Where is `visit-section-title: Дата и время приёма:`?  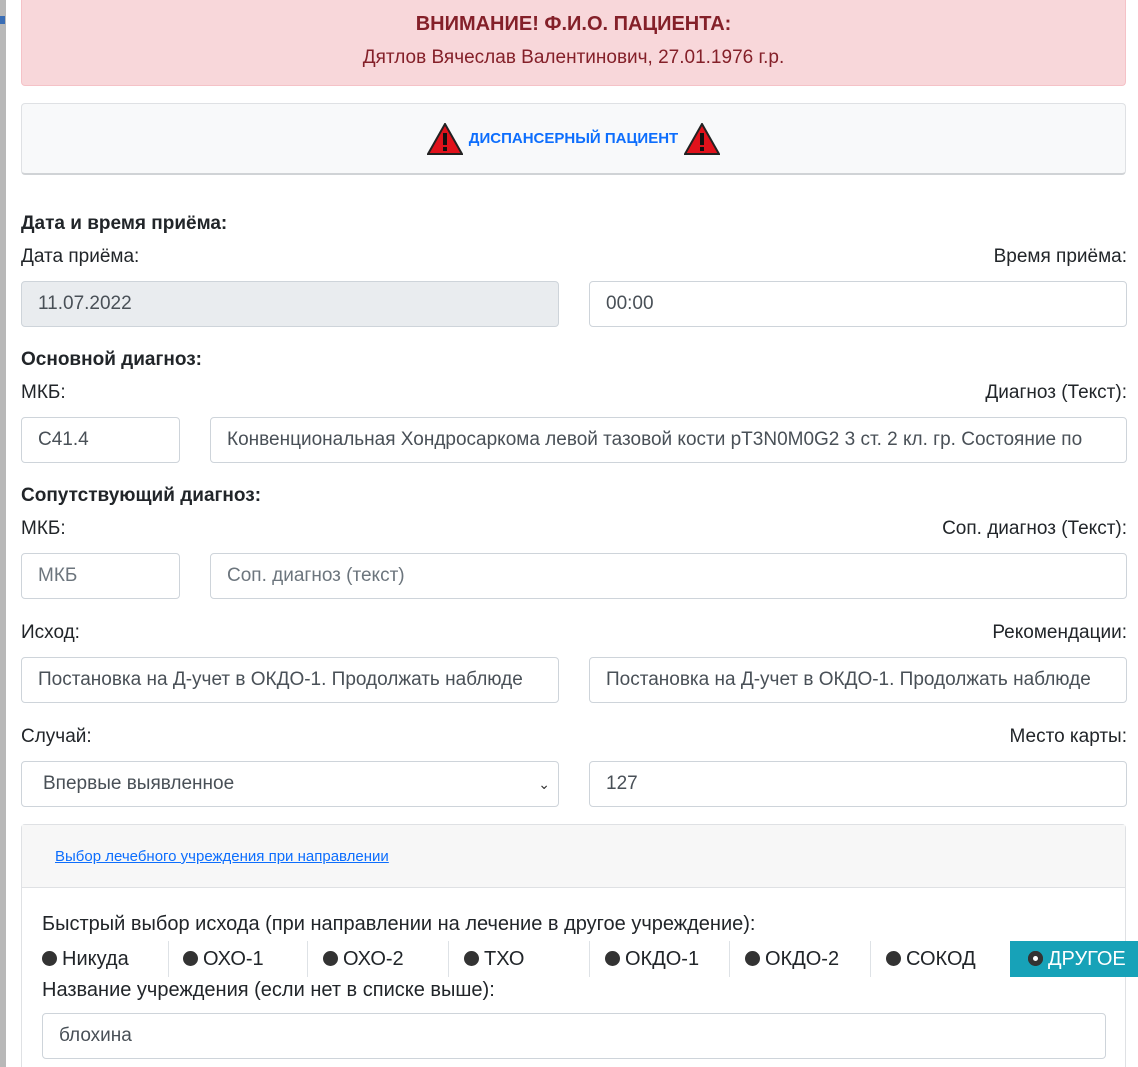
visit-section-title: Дата и время приёма: is located at coordinates (124, 223).